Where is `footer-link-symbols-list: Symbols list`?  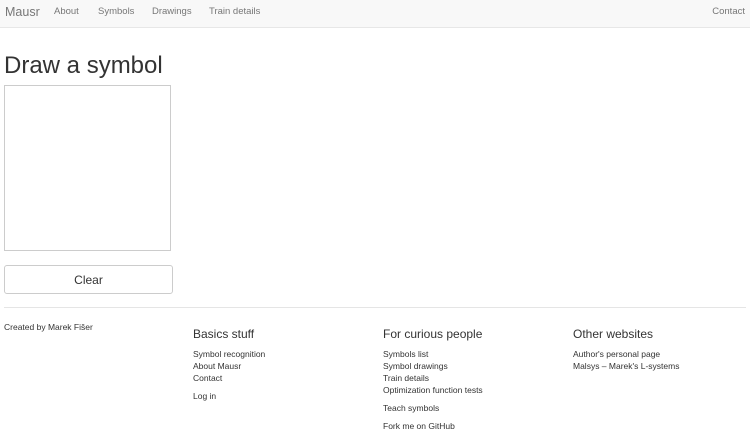
footer-link-symbols-list: Symbols list is located at coordinates (405, 354).